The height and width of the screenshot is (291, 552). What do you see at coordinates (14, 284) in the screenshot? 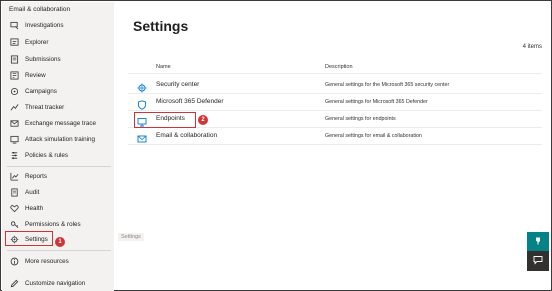
I see `pencil-icon` at bounding box center [14, 284].